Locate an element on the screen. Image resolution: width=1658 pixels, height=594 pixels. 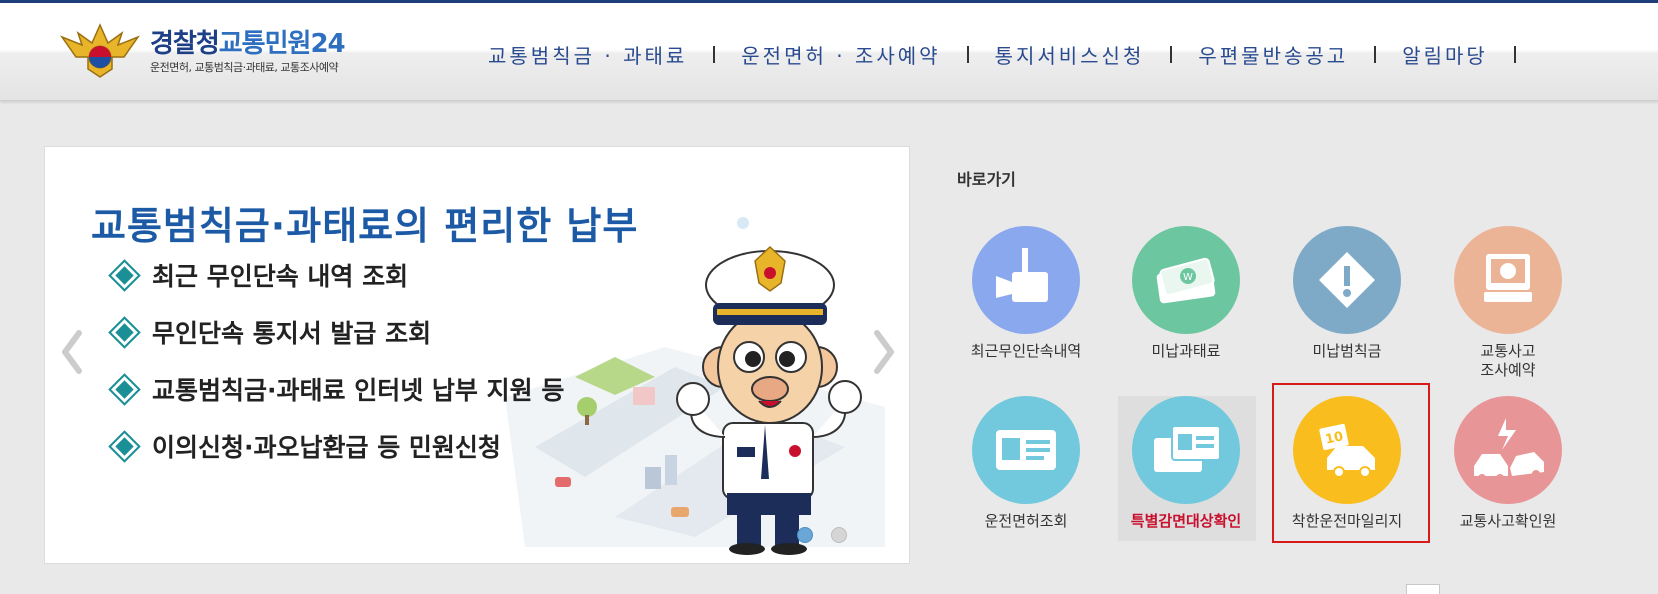
quick-item-special-reduction: 특별감면대상확인 is located at coordinates (1186, 463).